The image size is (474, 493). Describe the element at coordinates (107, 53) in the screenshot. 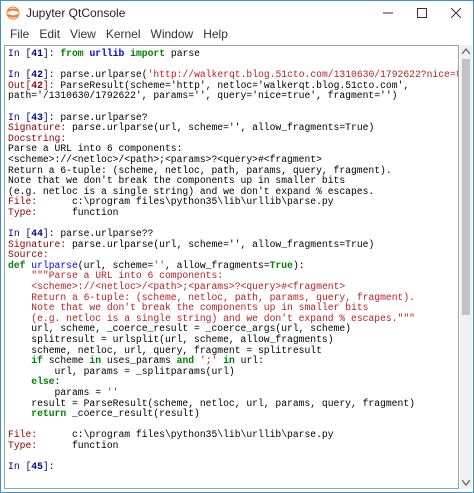

I see `console-token: urllib` at that location.